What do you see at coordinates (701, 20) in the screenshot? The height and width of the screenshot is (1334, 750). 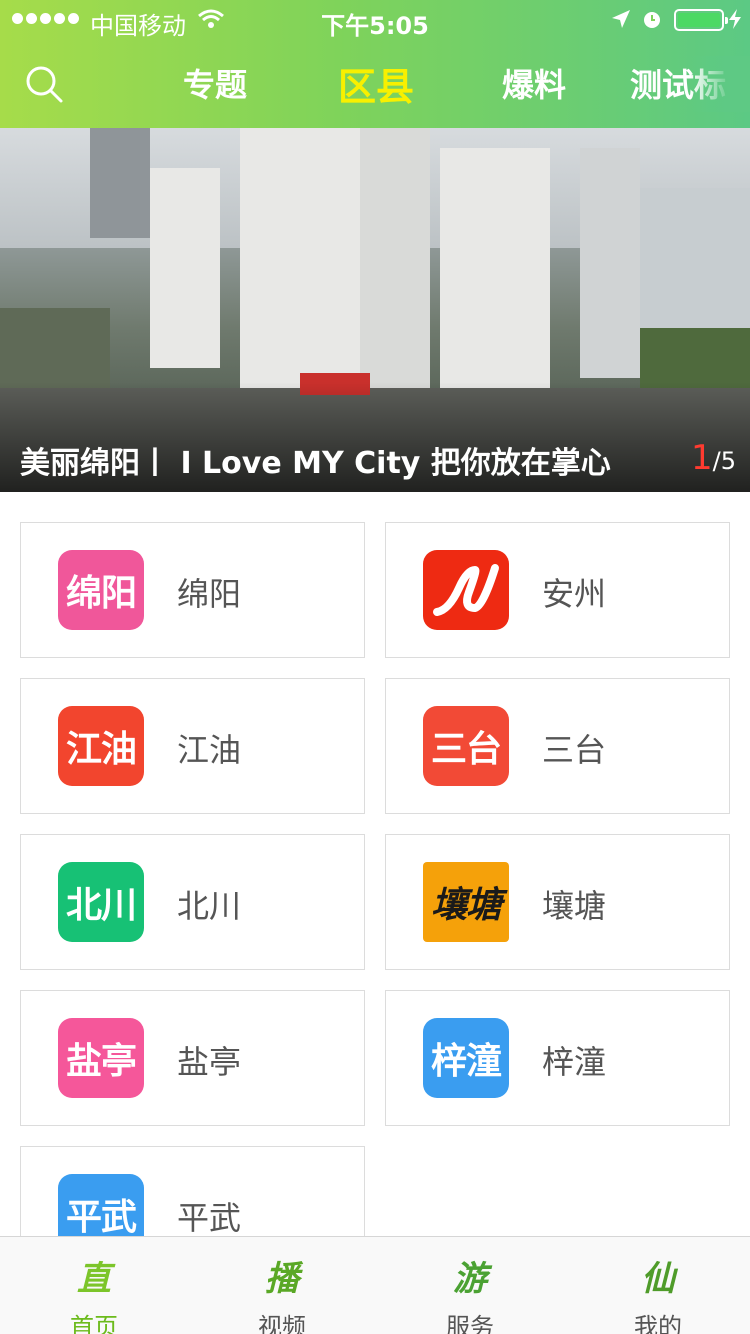 I see `battery-icon` at bounding box center [701, 20].